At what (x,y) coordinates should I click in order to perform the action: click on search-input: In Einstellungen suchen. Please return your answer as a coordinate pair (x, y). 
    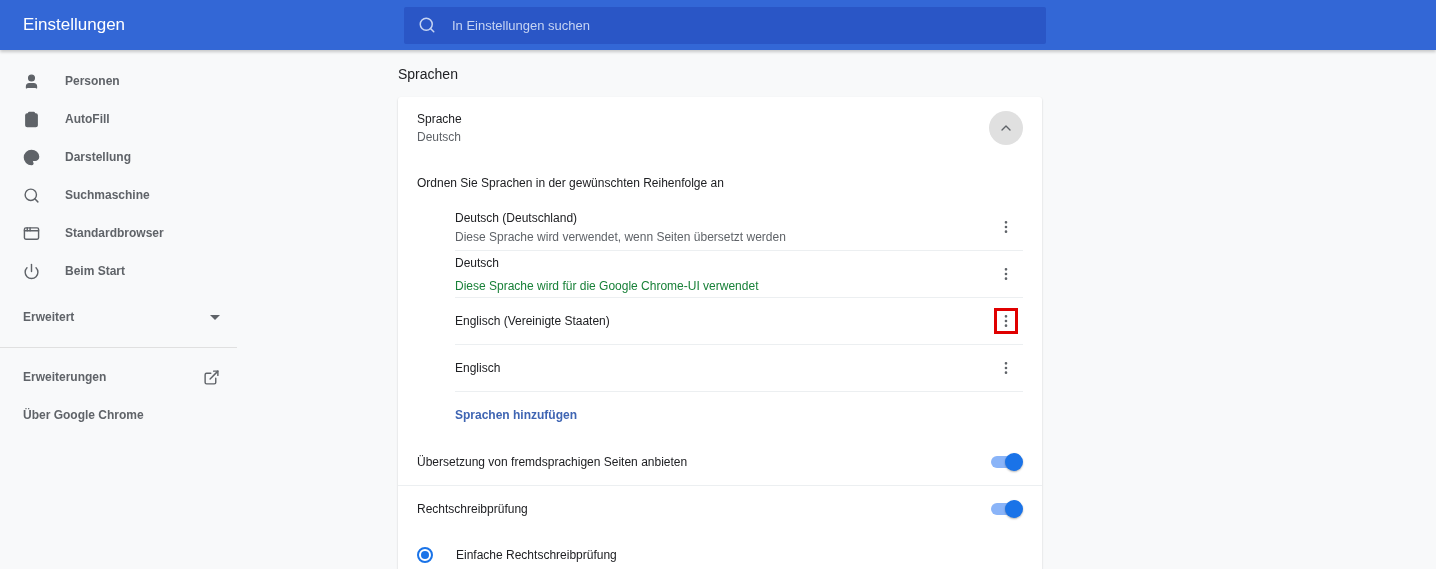
    Looking at the image, I should click on (748, 25).